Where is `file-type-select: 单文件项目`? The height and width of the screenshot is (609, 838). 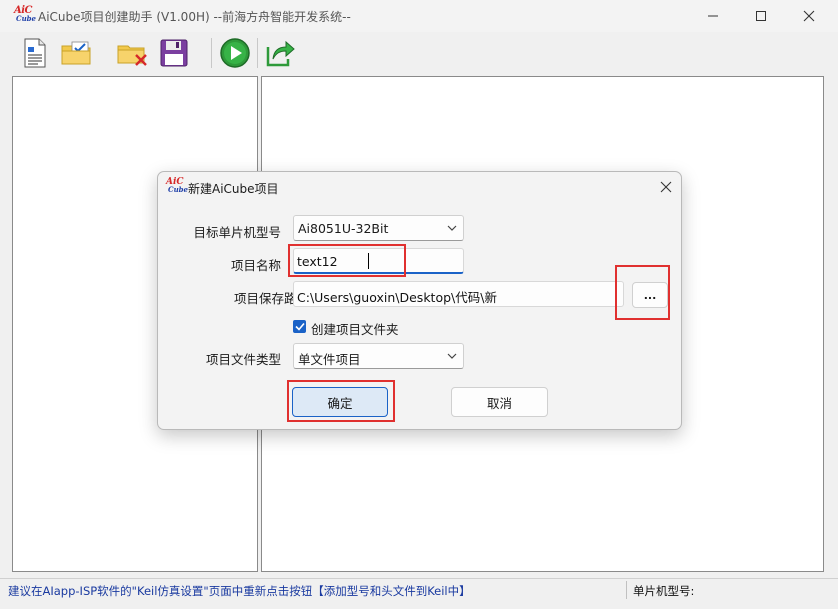
file-type-select: 单文件项目 is located at coordinates (378, 356).